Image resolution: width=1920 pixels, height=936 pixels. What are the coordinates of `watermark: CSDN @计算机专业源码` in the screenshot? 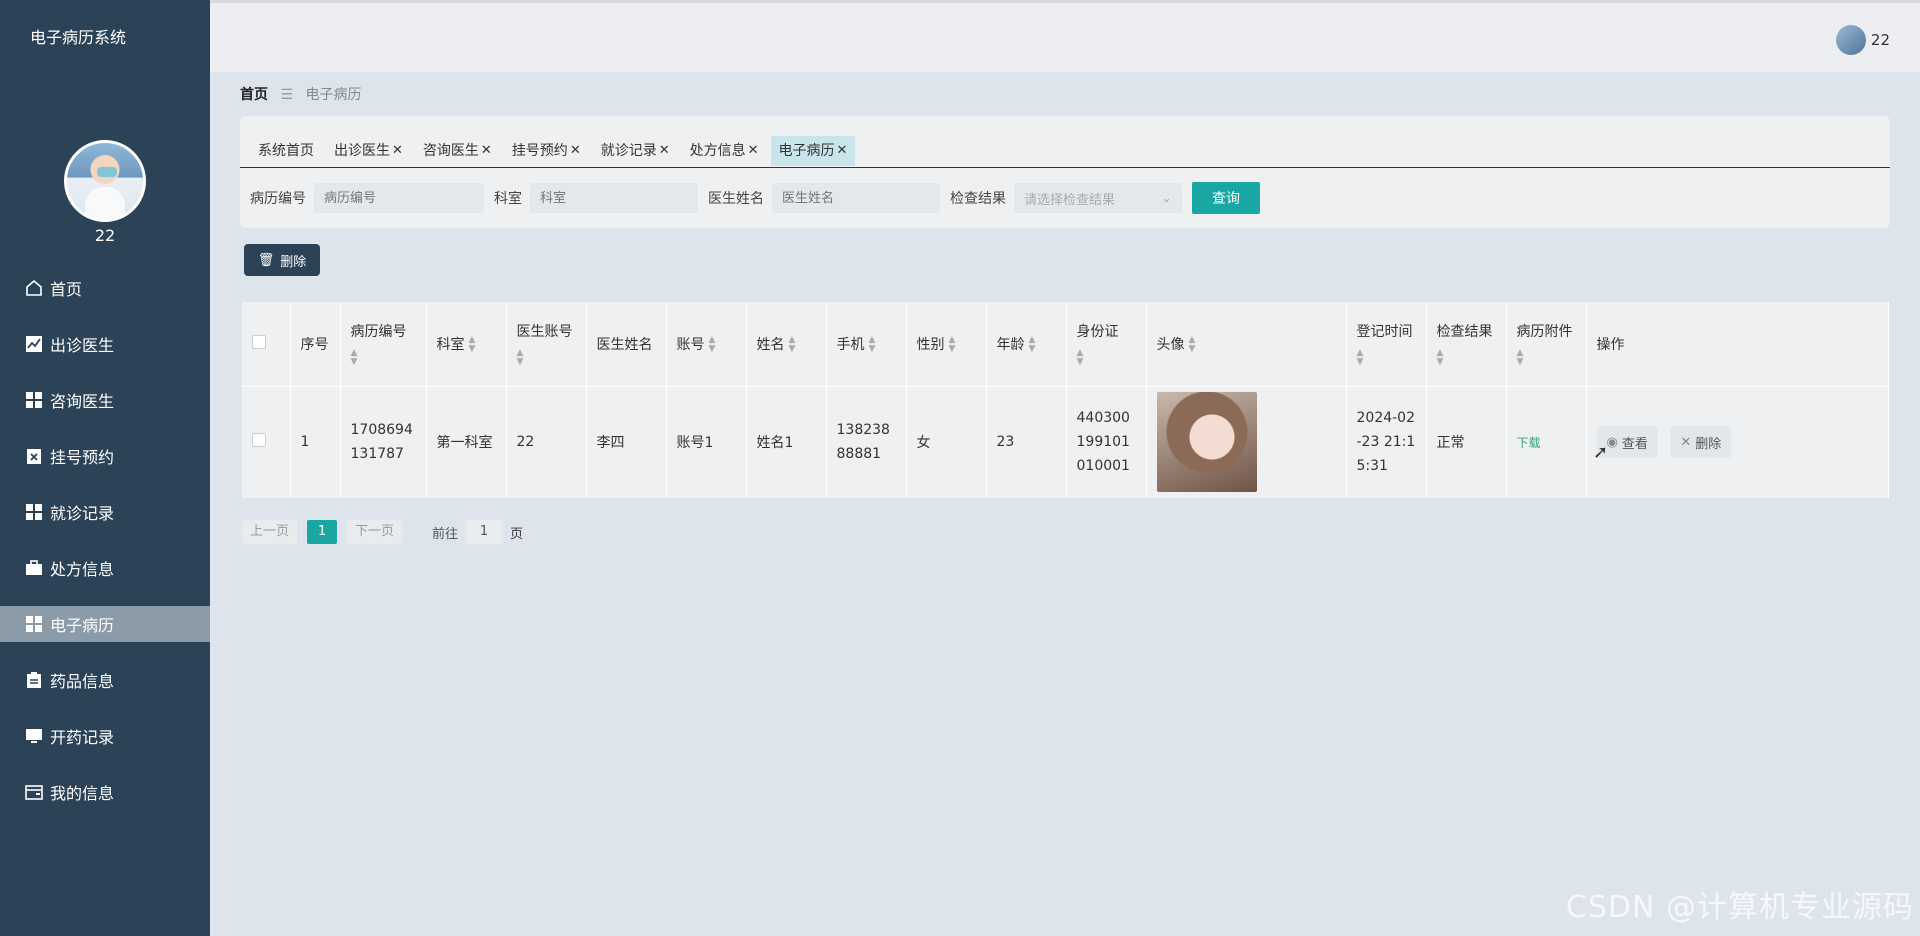 It's located at (1739, 907).